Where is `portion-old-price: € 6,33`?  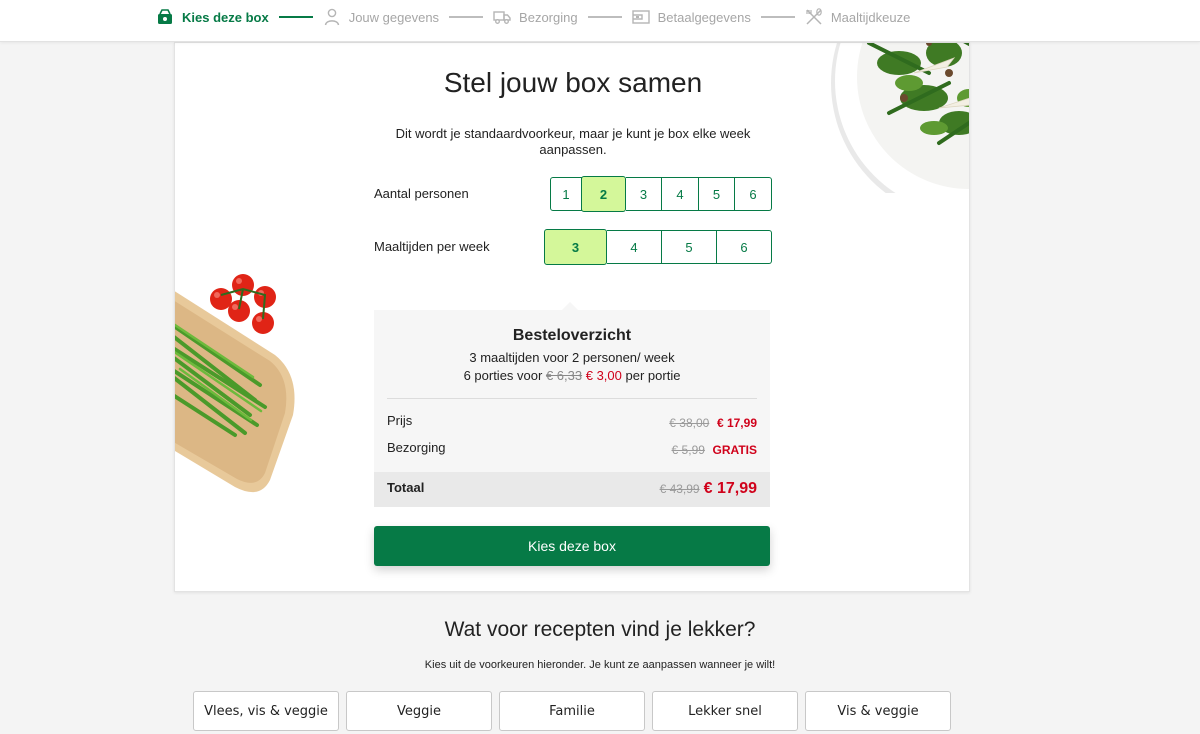 portion-old-price: € 6,33 is located at coordinates (564, 375).